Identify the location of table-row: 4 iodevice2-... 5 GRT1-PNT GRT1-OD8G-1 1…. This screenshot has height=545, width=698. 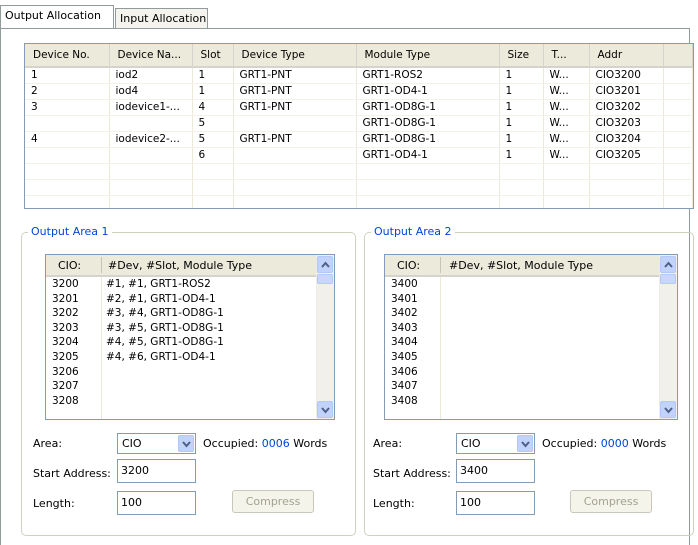
(359, 139).